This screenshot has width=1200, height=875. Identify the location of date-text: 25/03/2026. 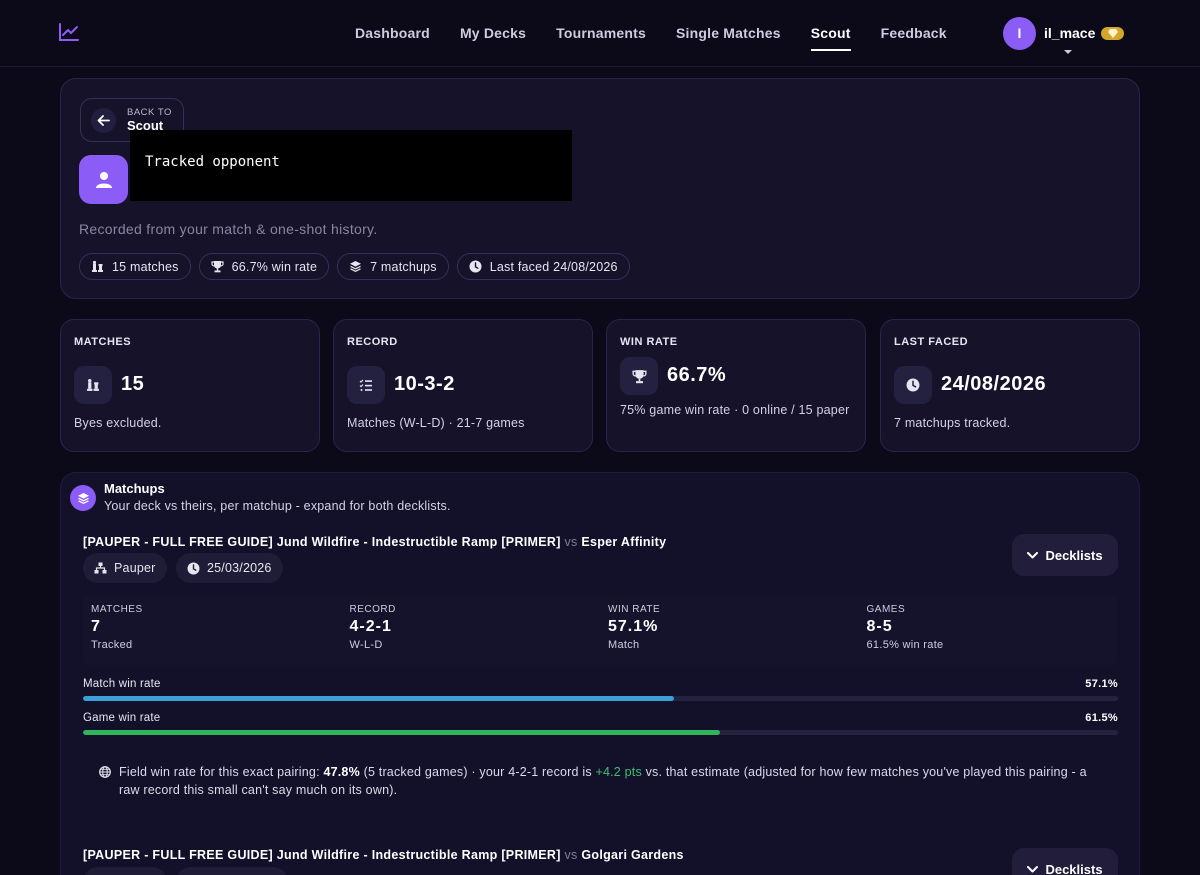
(239, 568).